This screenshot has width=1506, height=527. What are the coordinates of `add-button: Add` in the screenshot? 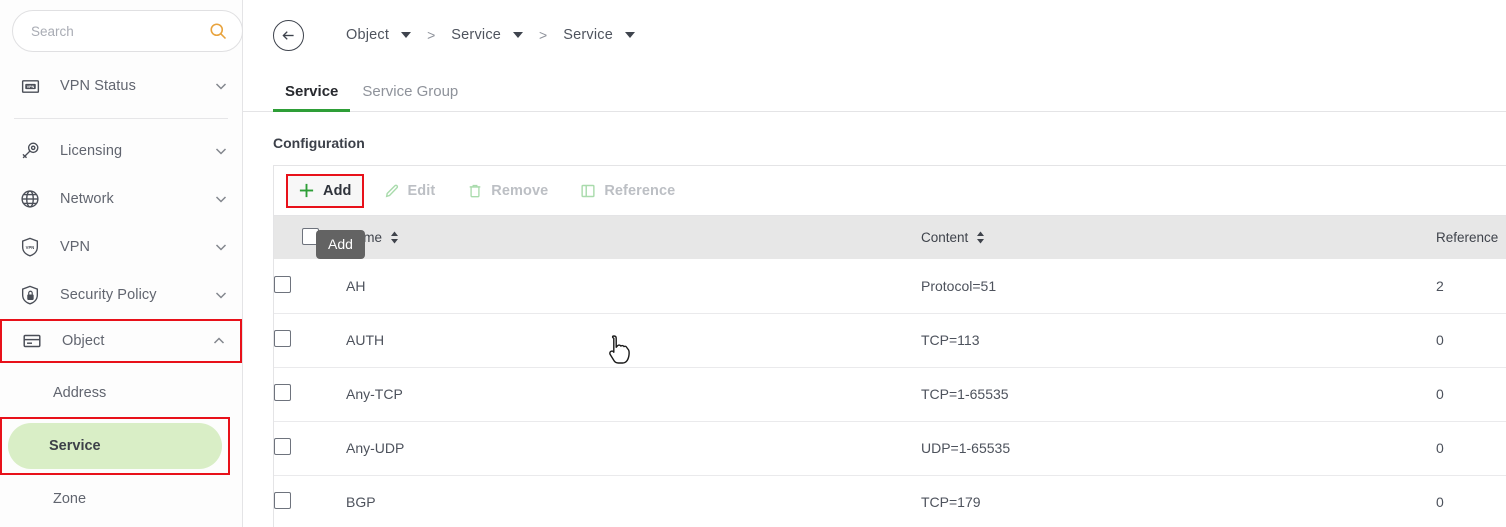 It's located at (325, 190).